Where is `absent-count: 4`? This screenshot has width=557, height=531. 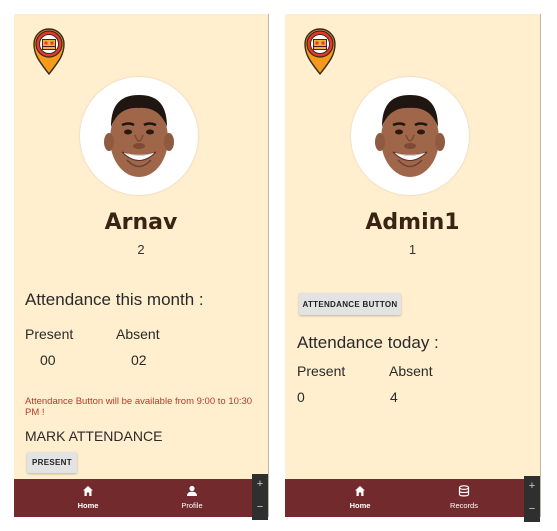
absent-count: 4 is located at coordinates (394, 397).